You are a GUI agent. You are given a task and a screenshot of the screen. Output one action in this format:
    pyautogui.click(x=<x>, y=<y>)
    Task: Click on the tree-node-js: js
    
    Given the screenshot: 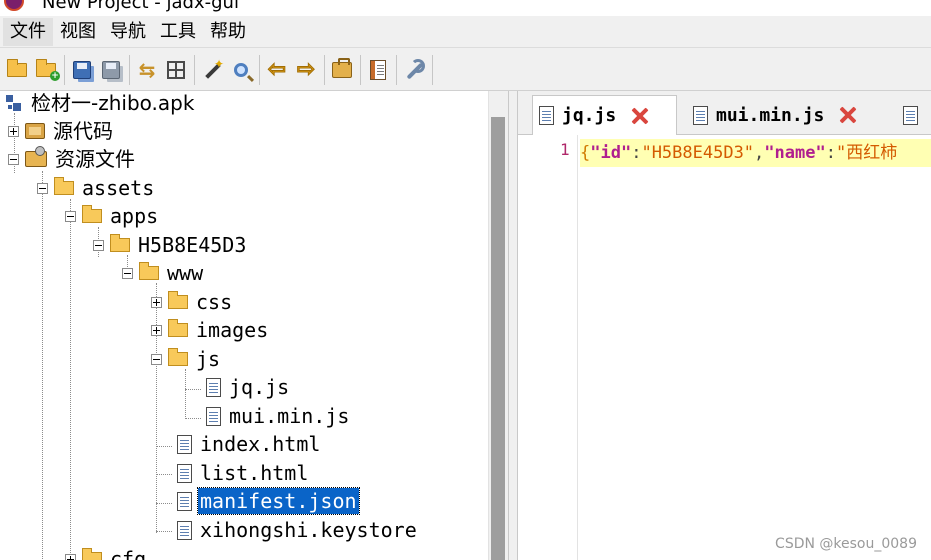 What is the action you would take?
    pyautogui.click(x=186, y=359)
    